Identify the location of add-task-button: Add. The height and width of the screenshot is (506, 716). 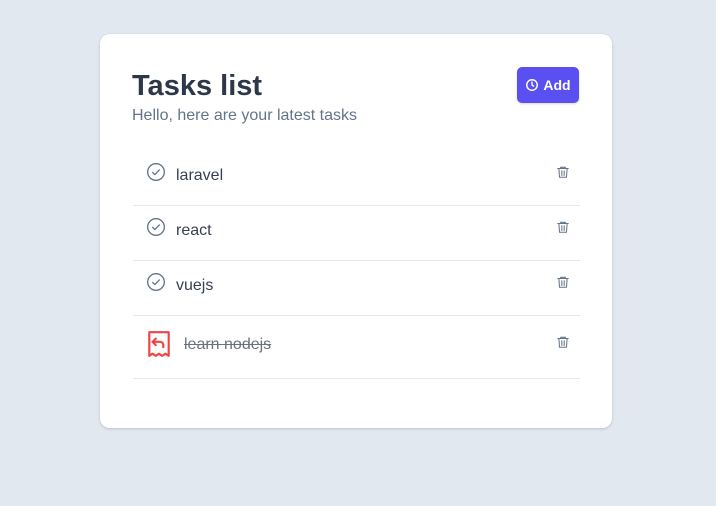
(548, 85).